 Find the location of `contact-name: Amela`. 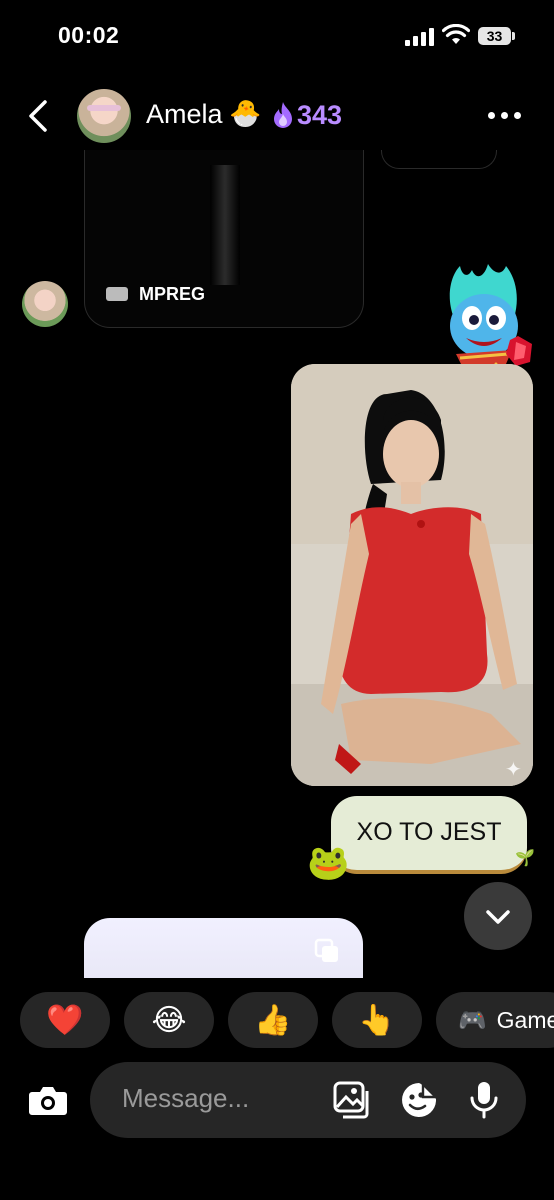

contact-name: Amela is located at coordinates (184, 114).